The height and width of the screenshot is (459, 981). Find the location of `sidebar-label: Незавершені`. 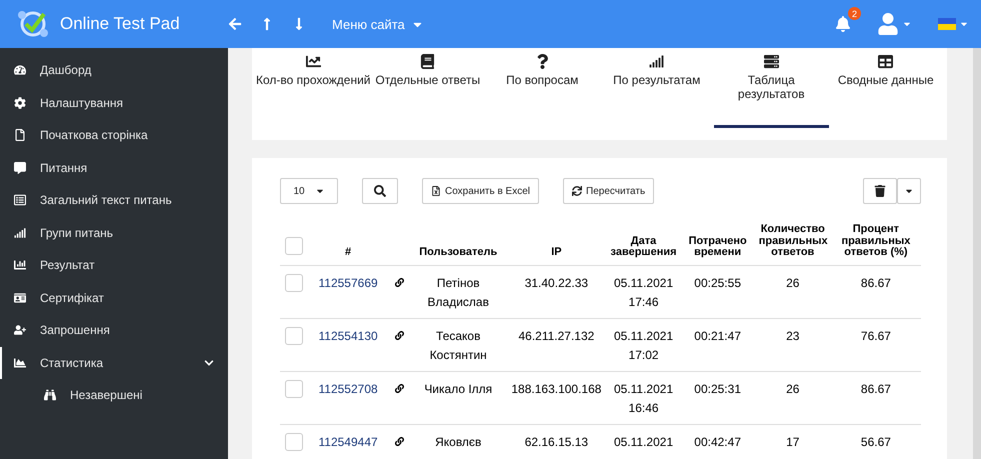

sidebar-label: Незавершені is located at coordinates (106, 395).